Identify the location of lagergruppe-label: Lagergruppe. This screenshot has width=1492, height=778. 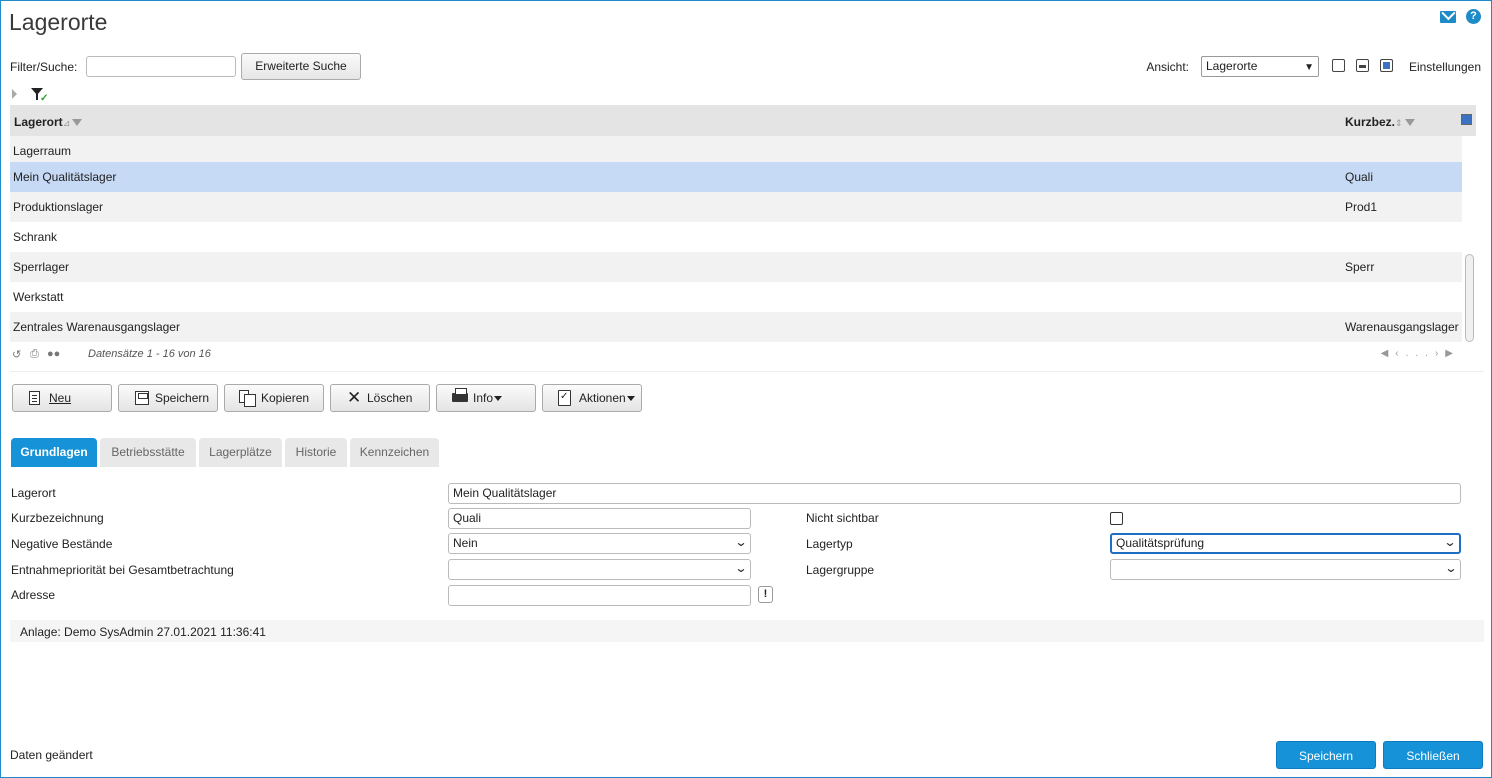
(840, 570).